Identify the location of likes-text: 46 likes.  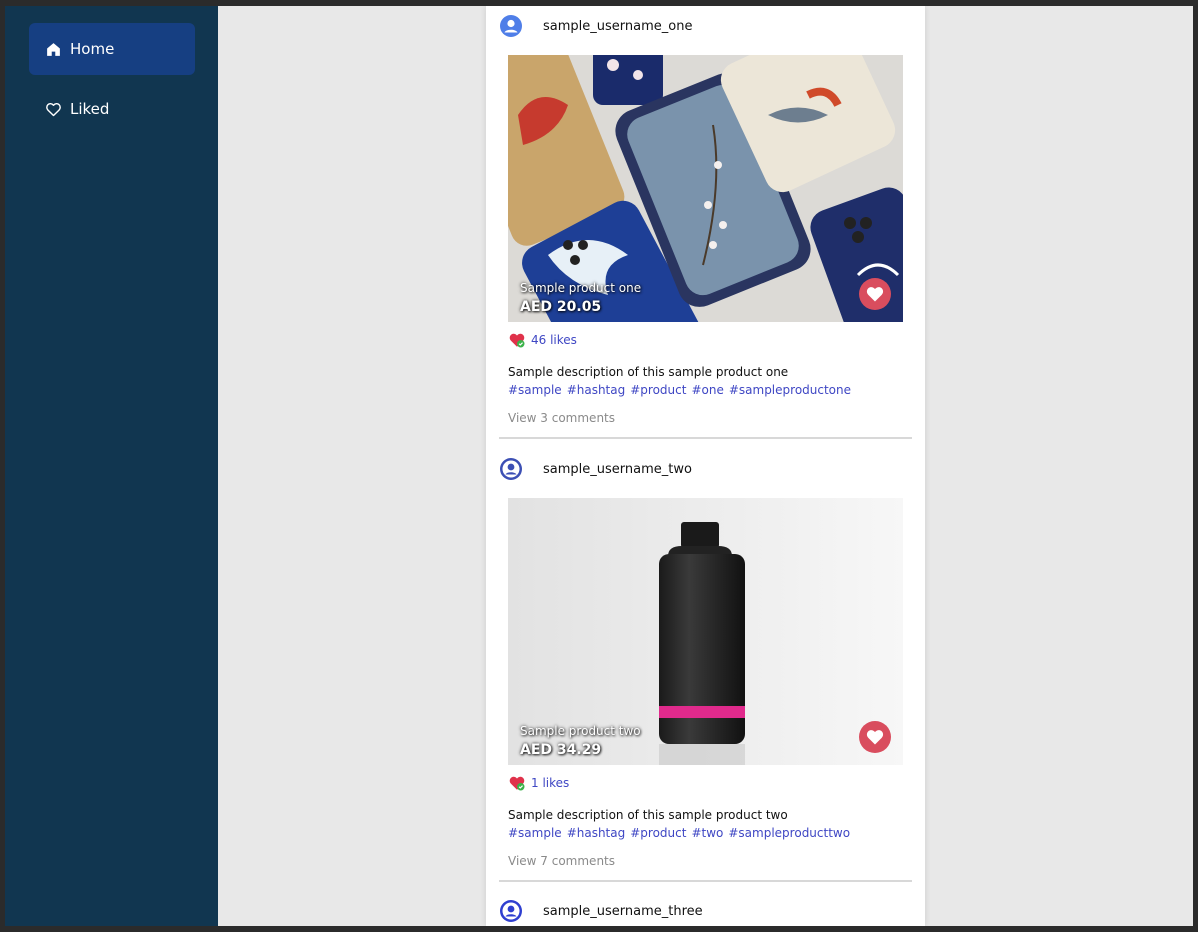
(554, 340).